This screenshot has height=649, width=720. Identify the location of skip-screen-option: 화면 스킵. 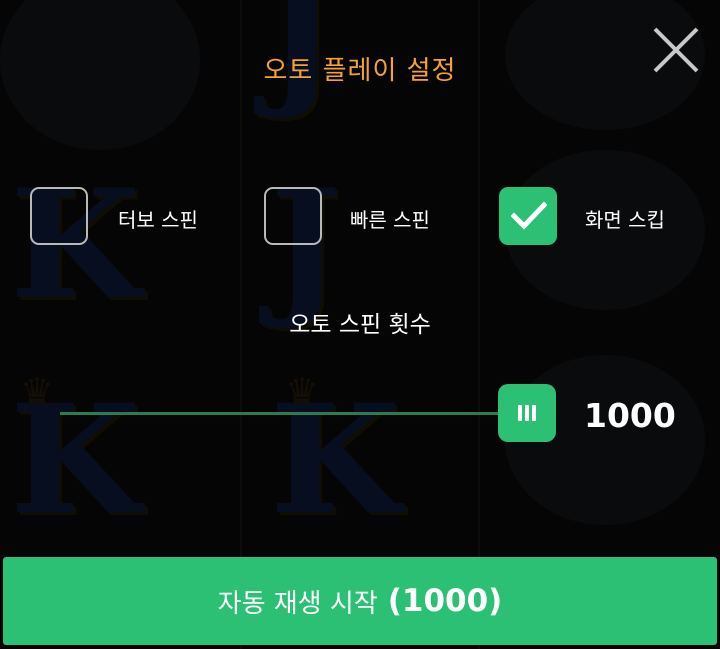
(594, 218).